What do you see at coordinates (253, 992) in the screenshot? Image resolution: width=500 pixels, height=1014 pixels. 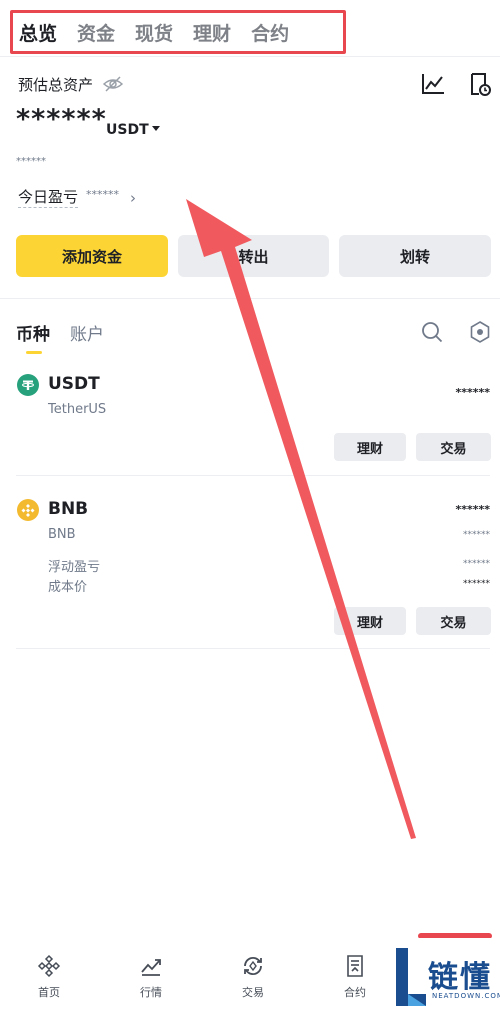 I see `nav-label-trade: 交易` at bounding box center [253, 992].